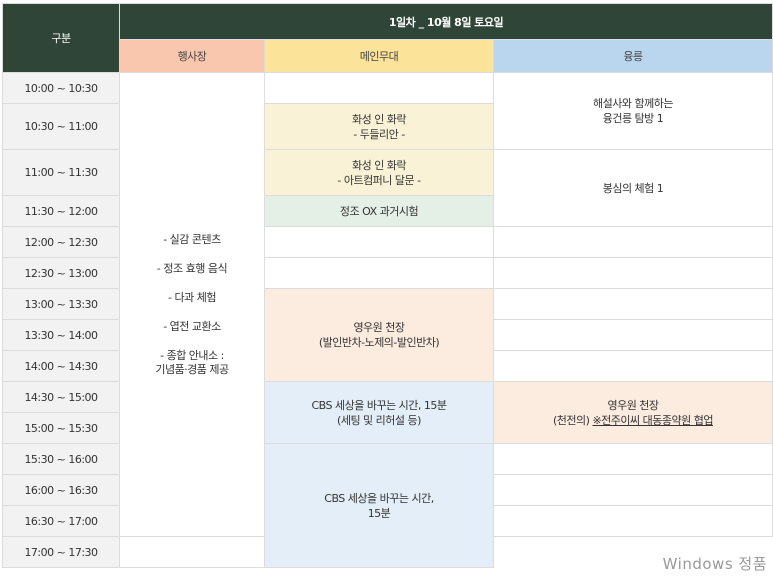 The image size is (773, 580). I want to click on main-stage-cell-2: 화성 인 화락 - 아트컴퍼니 달문 -, so click(379, 172).